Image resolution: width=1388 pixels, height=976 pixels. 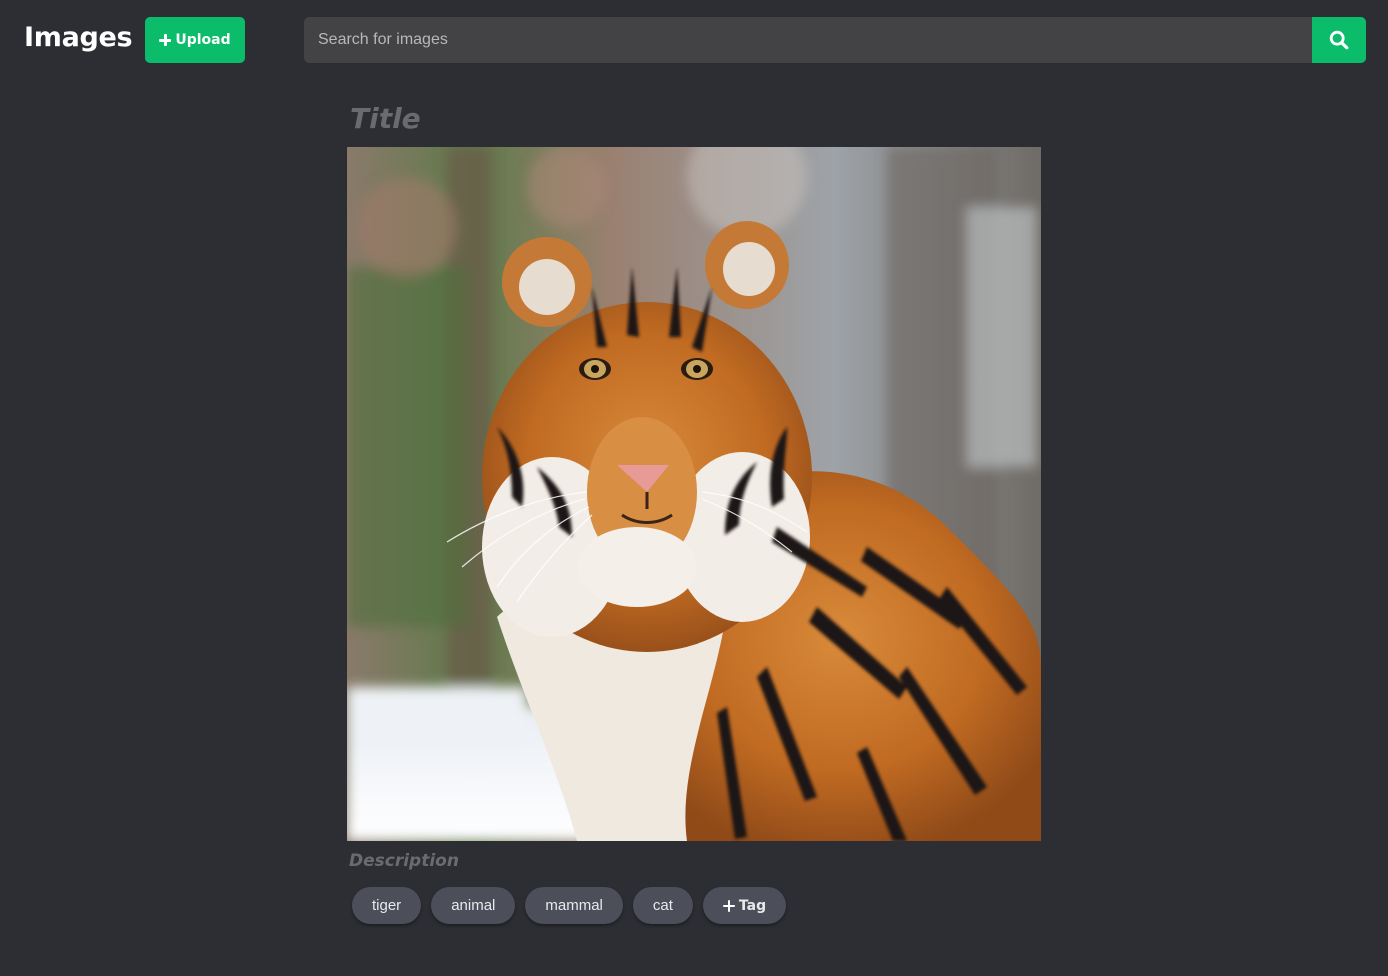 What do you see at coordinates (404, 861) in the screenshot?
I see `image-description-field: Description` at bounding box center [404, 861].